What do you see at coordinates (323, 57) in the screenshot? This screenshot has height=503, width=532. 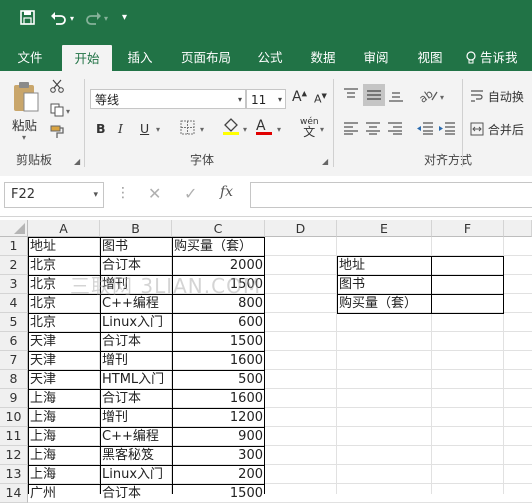 I see `tab-data: 数据` at bounding box center [323, 57].